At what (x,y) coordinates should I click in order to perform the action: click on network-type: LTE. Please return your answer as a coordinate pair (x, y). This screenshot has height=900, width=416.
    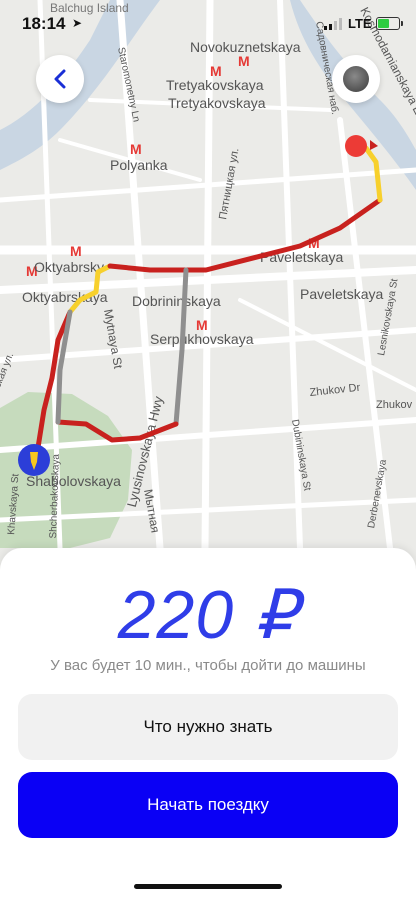
    Looking at the image, I should click on (360, 23).